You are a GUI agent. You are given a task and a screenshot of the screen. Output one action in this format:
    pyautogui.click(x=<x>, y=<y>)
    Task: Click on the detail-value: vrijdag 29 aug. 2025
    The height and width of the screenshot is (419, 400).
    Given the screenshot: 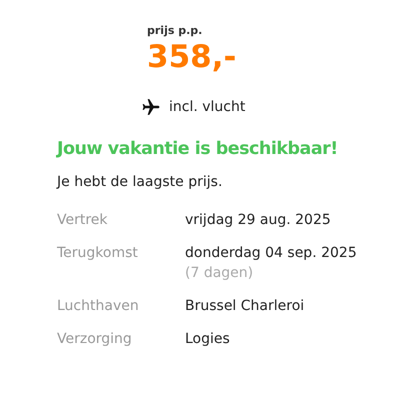 What is the action you would take?
    pyautogui.click(x=258, y=220)
    